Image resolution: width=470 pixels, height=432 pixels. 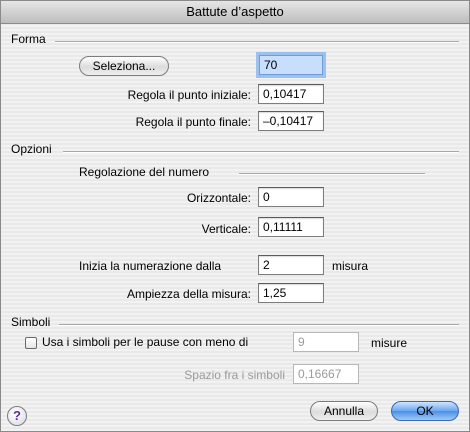 What do you see at coordinates (291, 293) in the screenshot?
I see `measure-width-input: 1,25` at bounding box center [291, 293].